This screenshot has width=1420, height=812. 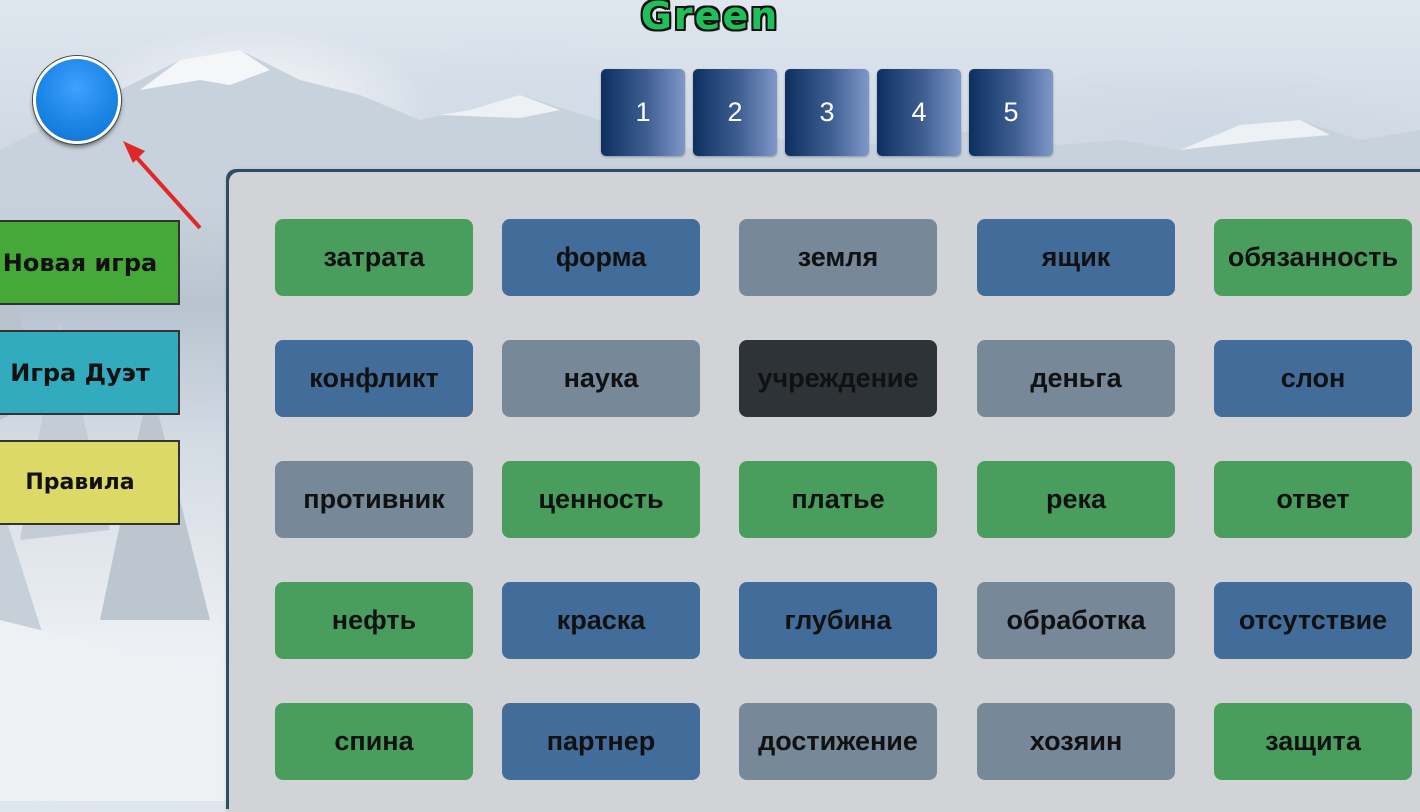 I want to click on page-selector: 1 2 3 4 5, so click(x=827, y=112).